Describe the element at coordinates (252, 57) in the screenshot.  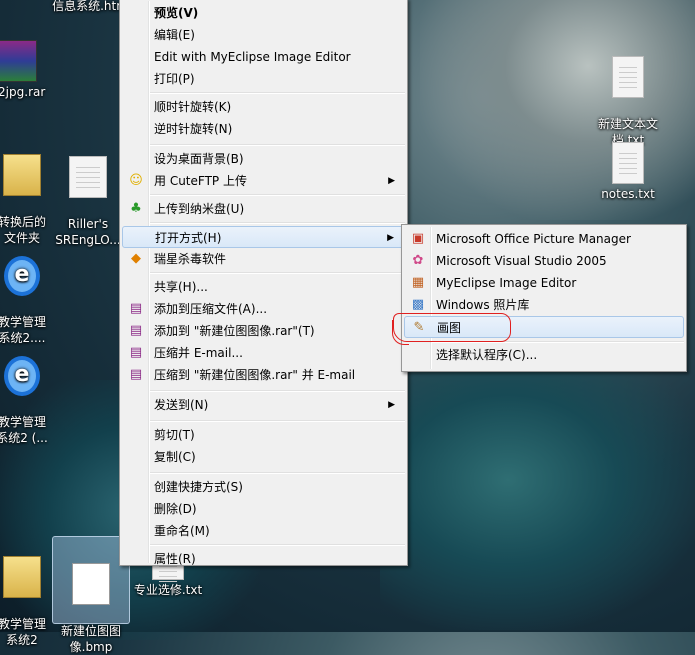
I see `menu-item-label: Edit with MyEclipse Image Editor` at that location.